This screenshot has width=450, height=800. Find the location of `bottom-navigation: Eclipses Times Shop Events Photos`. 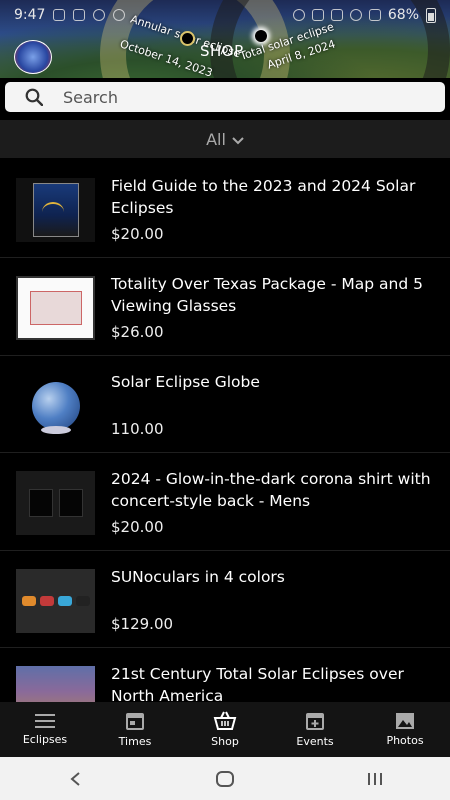

bottom-navigation: Eclipses Times Shop Events Photos is located at coordinates (225, 729).